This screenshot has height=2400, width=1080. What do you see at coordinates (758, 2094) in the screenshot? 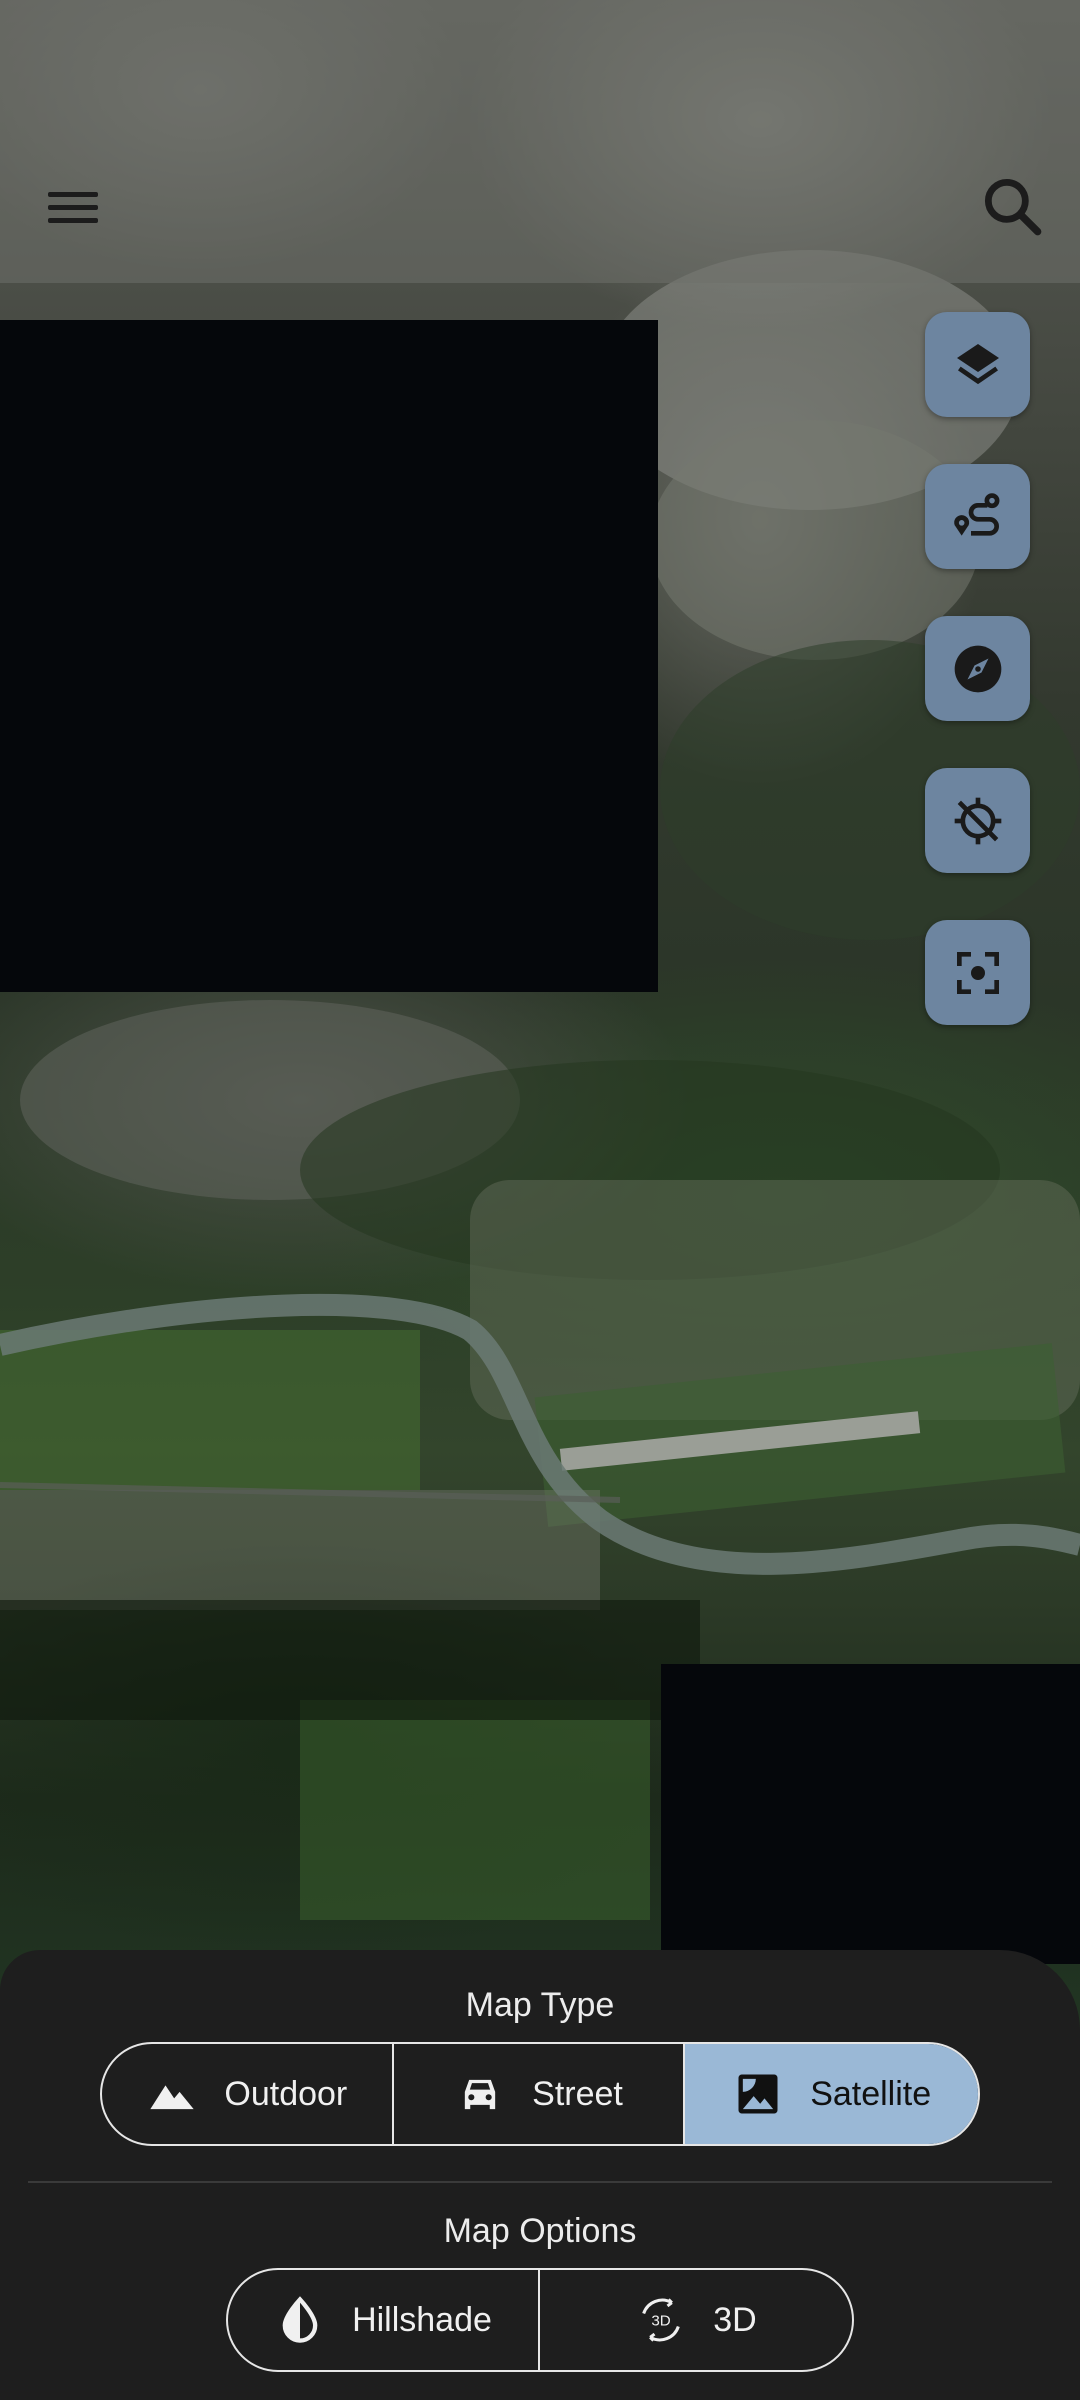
I see `satellite-image-icon` at bounding box center [758, 2094].